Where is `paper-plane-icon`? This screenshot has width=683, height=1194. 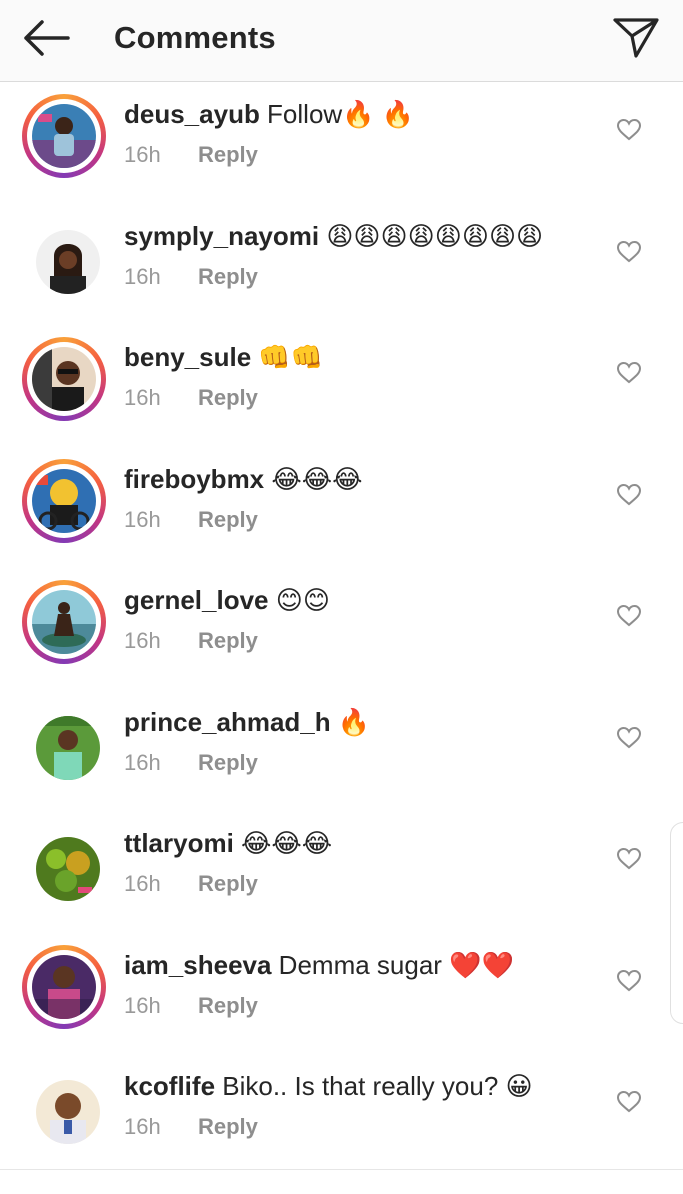 paper-plane-icon is located at coordinates (636, 38).